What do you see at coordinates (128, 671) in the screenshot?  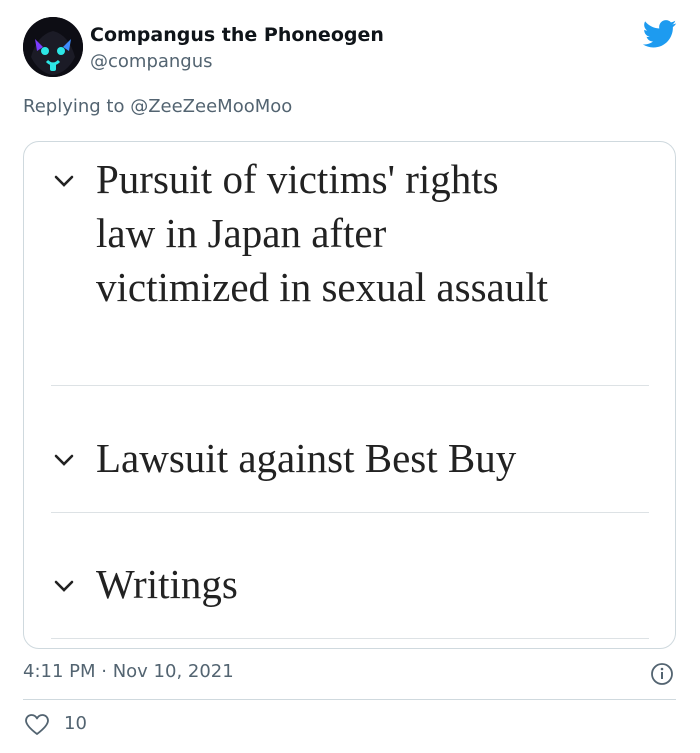 I see `tweet-timestamp: 4:11 PM · Nov 10, 2021` at bounding box center [128, 671].